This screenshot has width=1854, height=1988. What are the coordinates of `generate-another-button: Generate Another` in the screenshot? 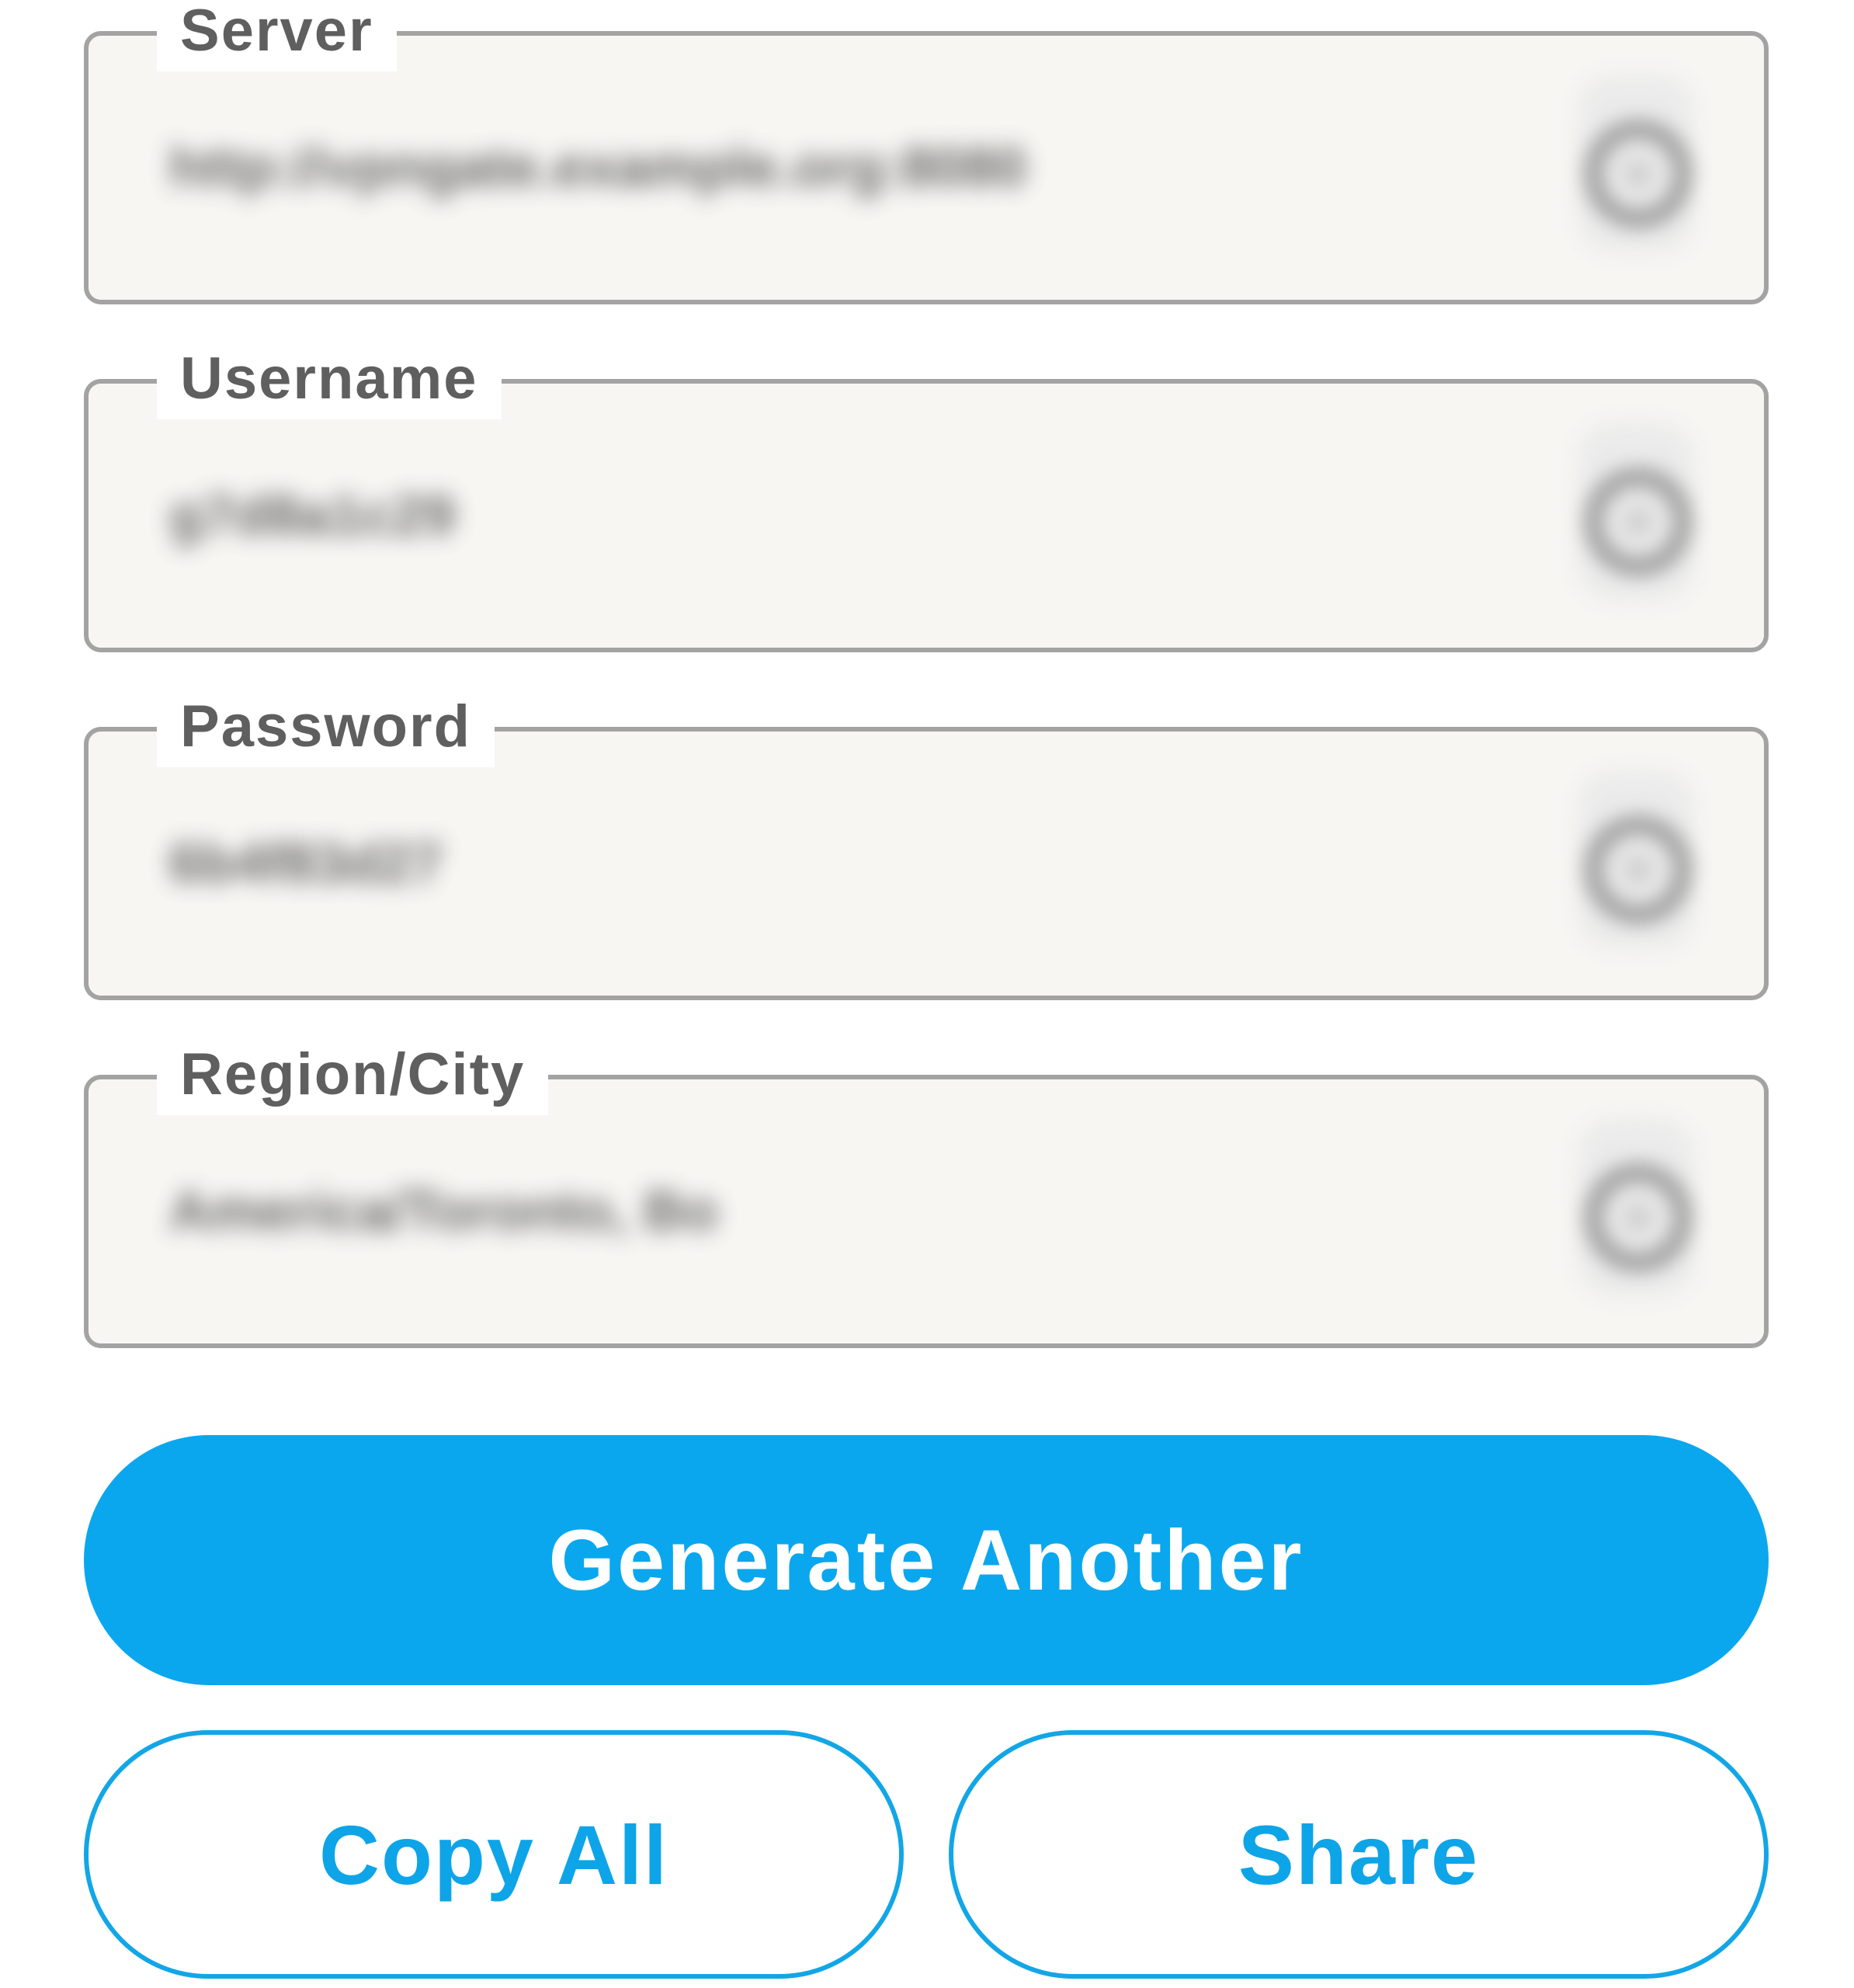 It's located at (926, 1560).